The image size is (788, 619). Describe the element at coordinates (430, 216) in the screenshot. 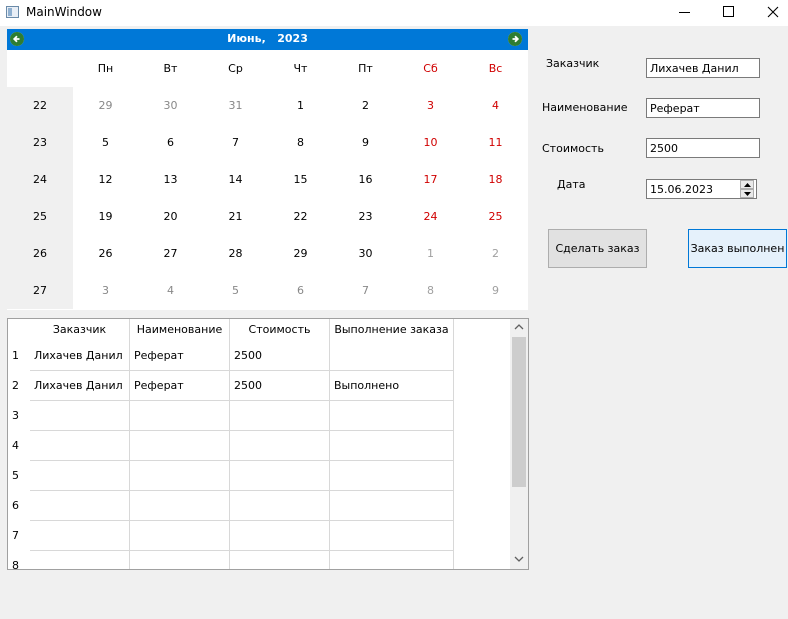

I see `calendar-day-cell: 24` at that location.